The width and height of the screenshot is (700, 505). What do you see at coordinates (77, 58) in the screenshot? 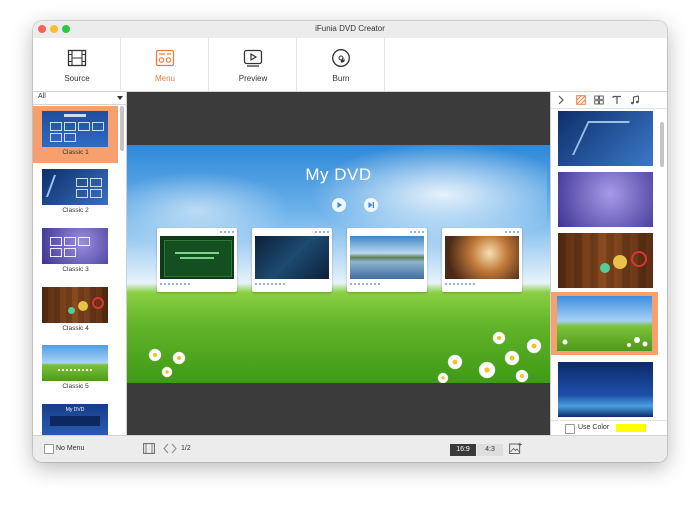
I see `film-icon` at bounding box center [77, 58].